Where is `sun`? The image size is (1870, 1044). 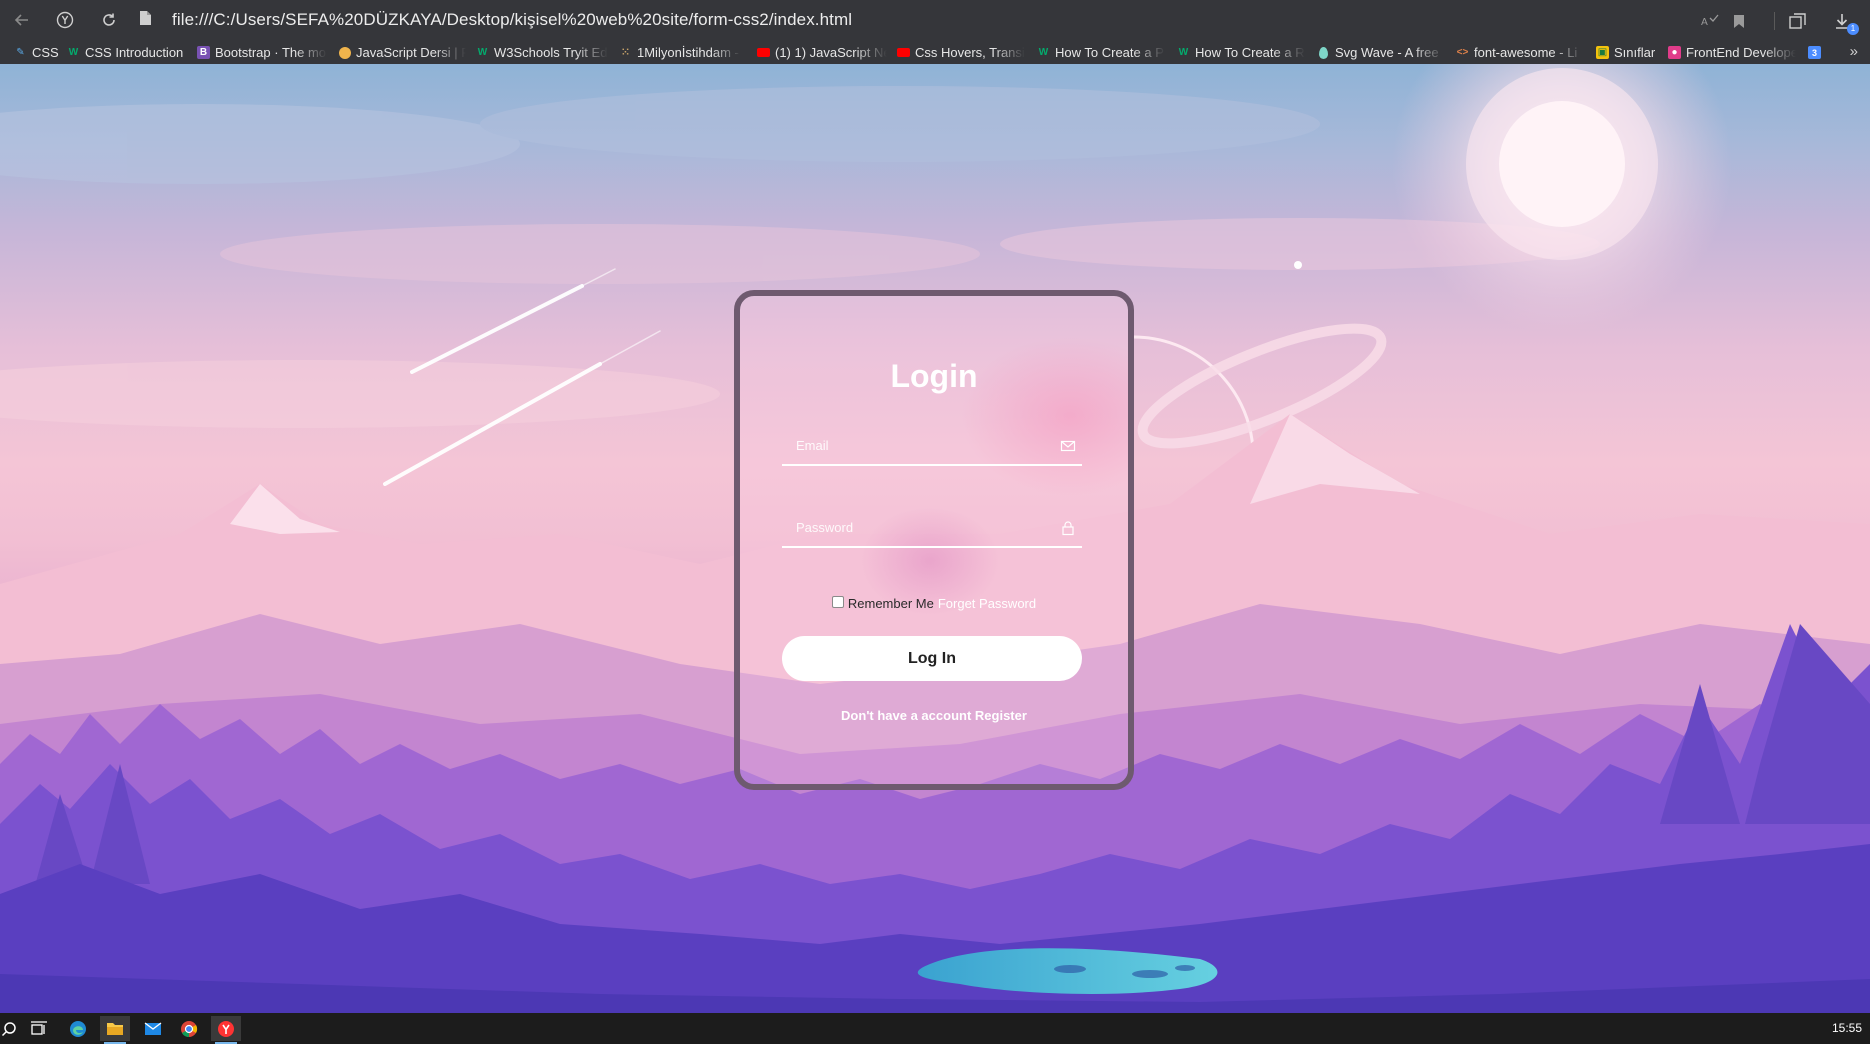
sun is located at coordinates (1562, 199).